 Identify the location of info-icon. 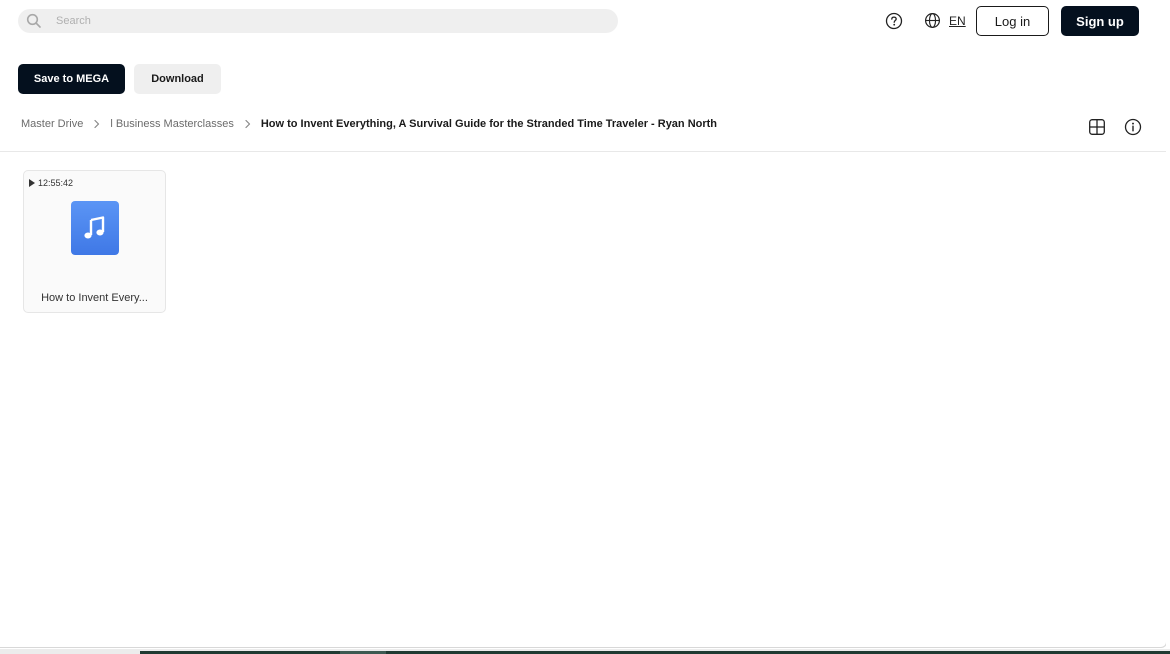
(1133, 127).